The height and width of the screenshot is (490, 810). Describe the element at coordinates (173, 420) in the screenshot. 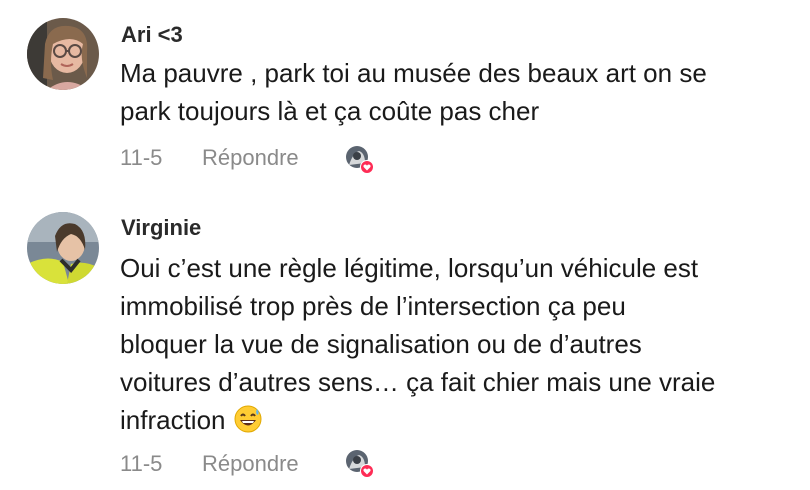

I see `comment-line: infraction` at that location.